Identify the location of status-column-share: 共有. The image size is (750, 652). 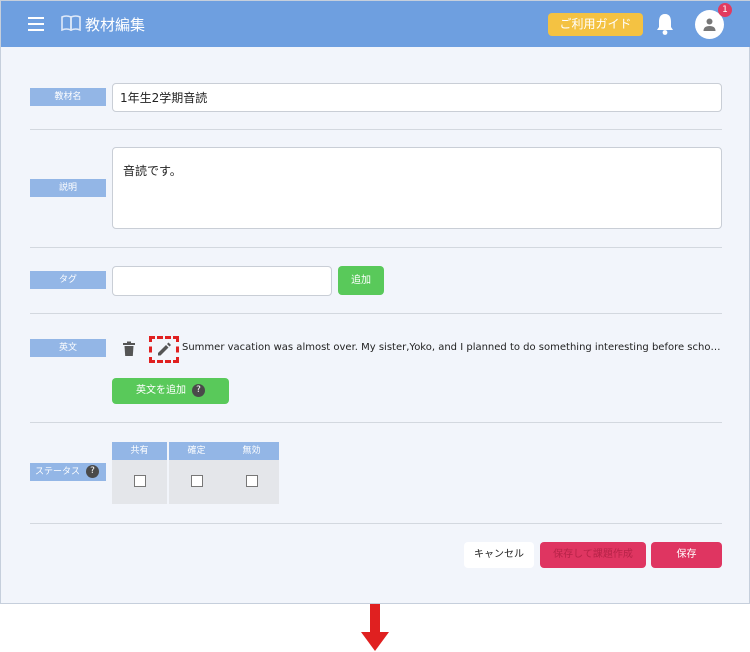
(139, 473).